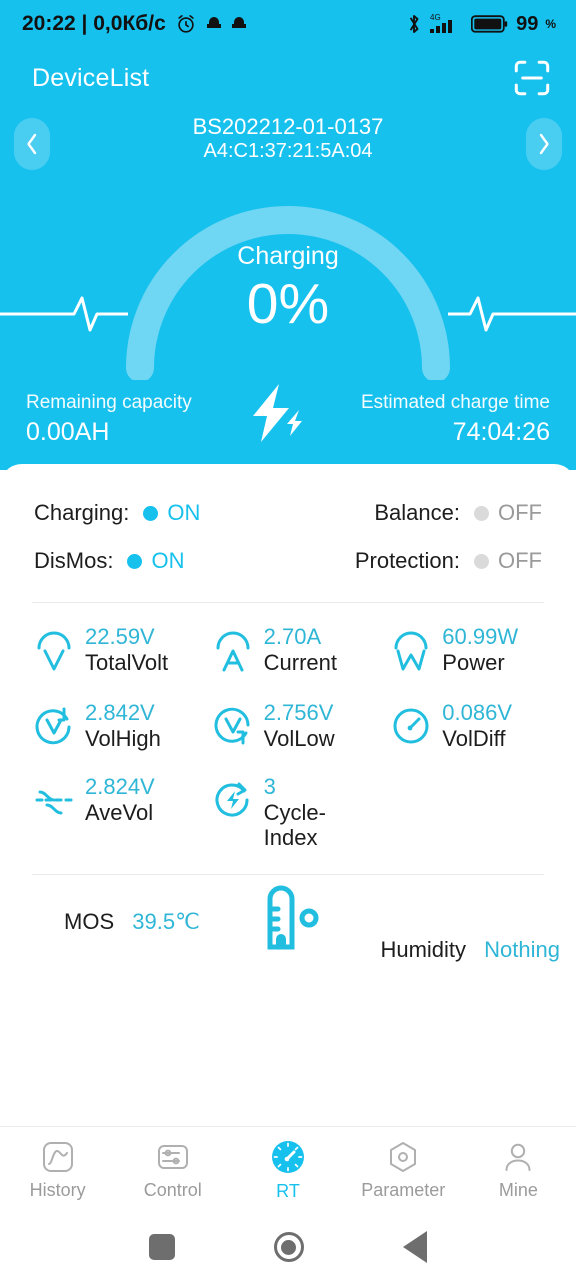  I want to click on status-protection-value: OFF, so click(520, 560).